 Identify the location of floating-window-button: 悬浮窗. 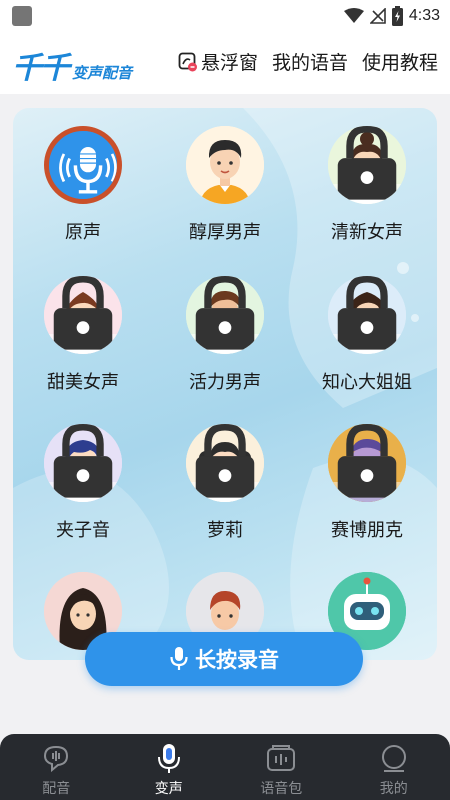
(218, 61).